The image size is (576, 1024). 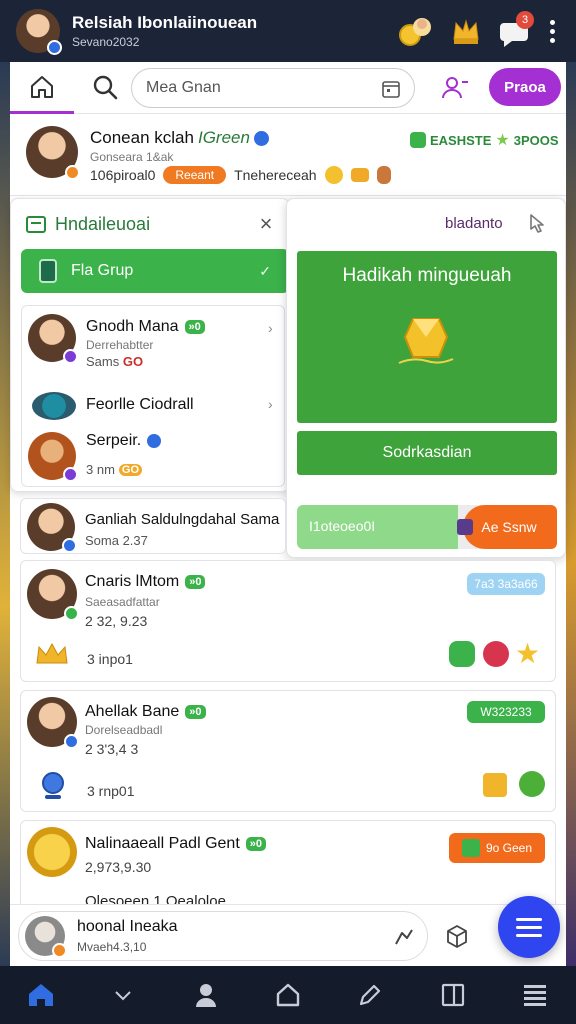 I want to click on feed-badge: W323233, so click(x=506, y=712).